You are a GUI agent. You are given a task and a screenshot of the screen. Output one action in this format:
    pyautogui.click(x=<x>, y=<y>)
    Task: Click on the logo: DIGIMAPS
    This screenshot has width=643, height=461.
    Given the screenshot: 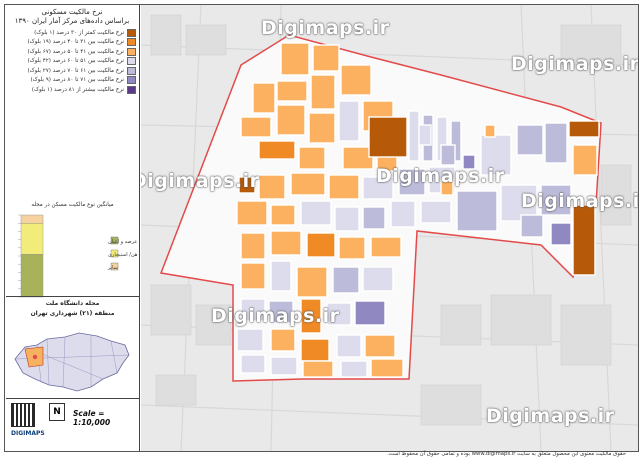 What is the action you would take?
    pyautogui.click(x=28, y=433)
    